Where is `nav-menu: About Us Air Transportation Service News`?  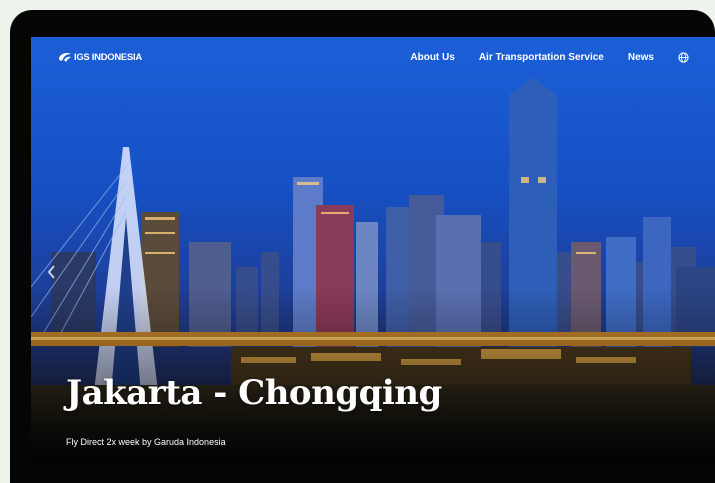
nav-menu: About Us Air Transportation Service News is located at coordinates (549, 57).